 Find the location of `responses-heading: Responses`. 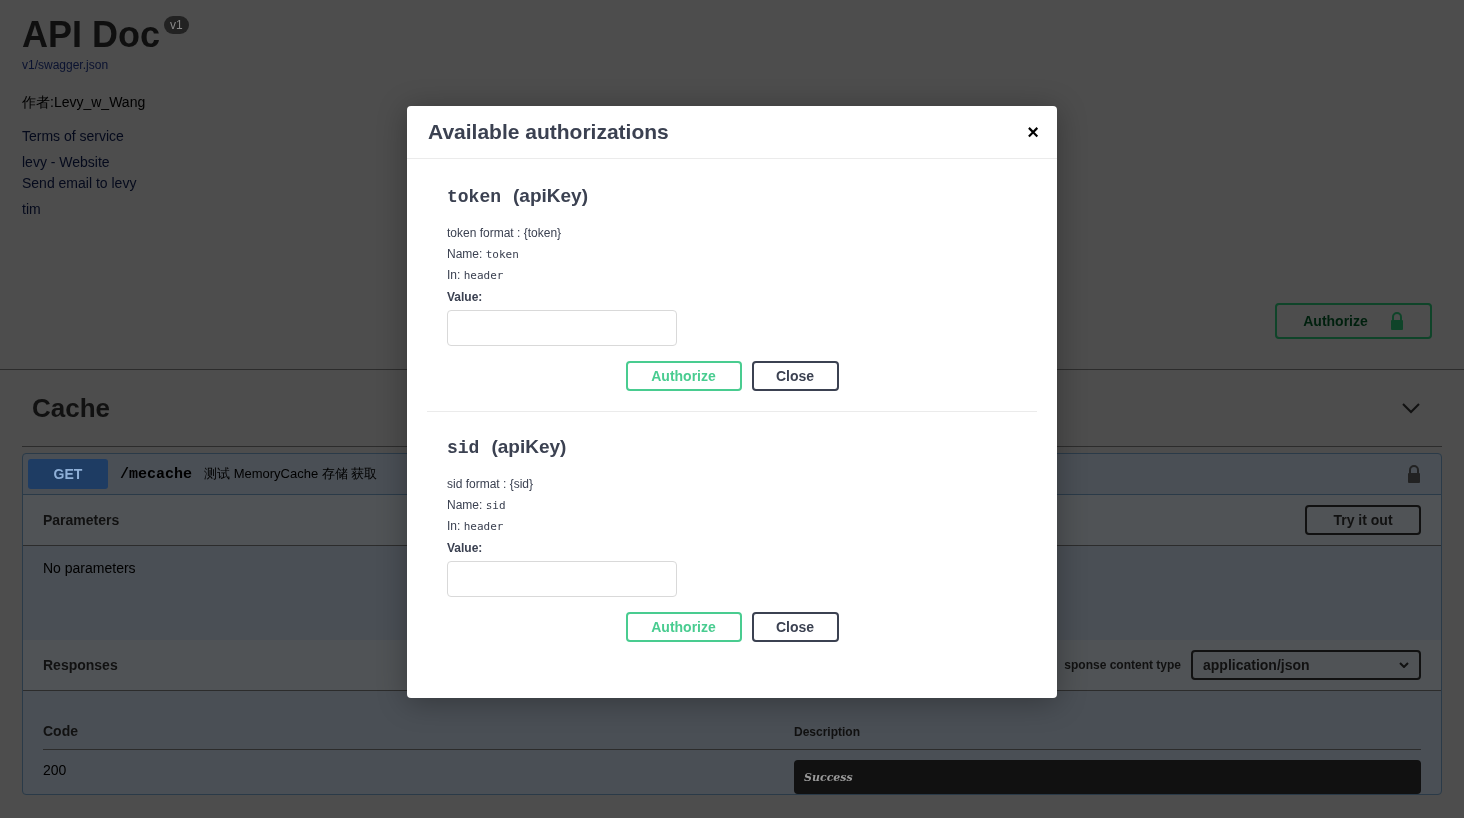

responses-heading: Responses is located at coordinates (80, 665).